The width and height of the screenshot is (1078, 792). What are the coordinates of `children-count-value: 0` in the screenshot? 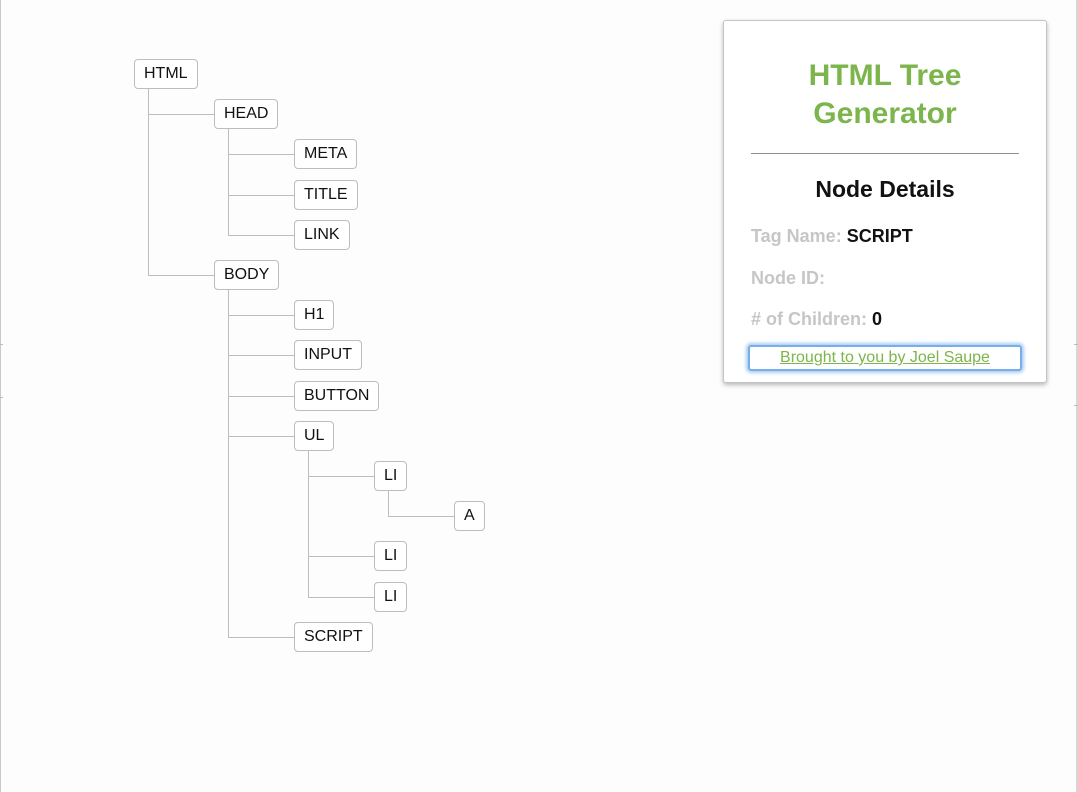 It's located at (877, 319).